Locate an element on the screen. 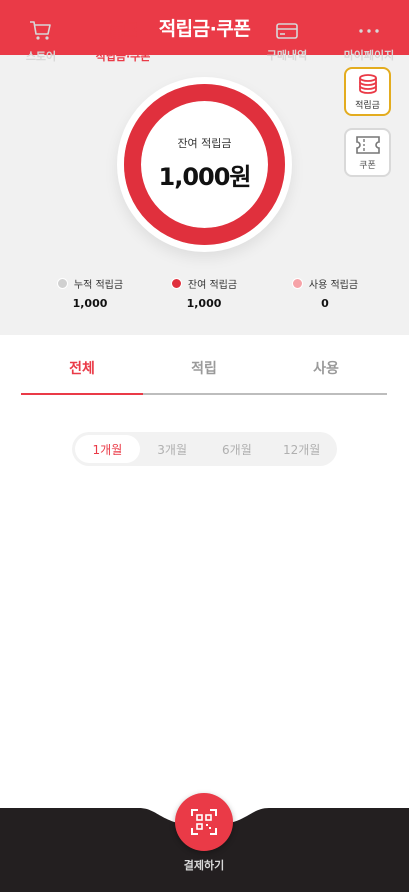  coupon-toggle-label: 쿠폰 is located at coordinates (367, 165).